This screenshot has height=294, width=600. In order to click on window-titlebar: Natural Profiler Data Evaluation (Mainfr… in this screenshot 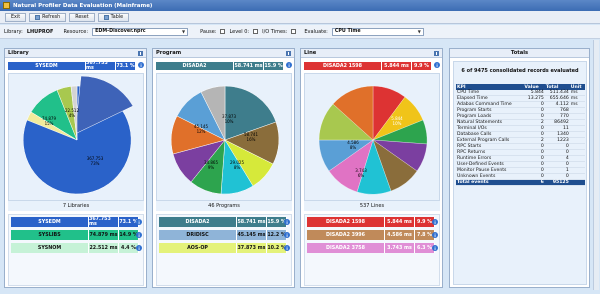, I will do `click(300, 5)`.